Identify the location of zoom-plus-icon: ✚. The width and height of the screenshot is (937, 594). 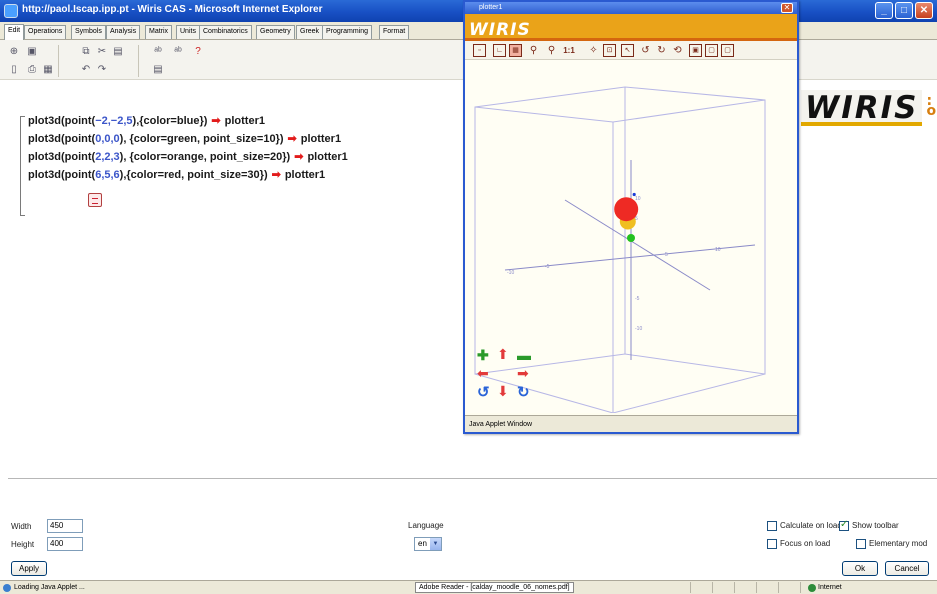
(483, 355).